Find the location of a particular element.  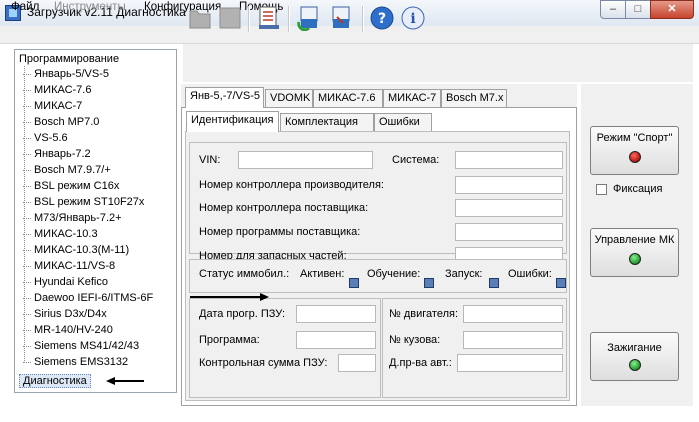

immo-start-label: Запуск: is located at coordinates (464, 274).